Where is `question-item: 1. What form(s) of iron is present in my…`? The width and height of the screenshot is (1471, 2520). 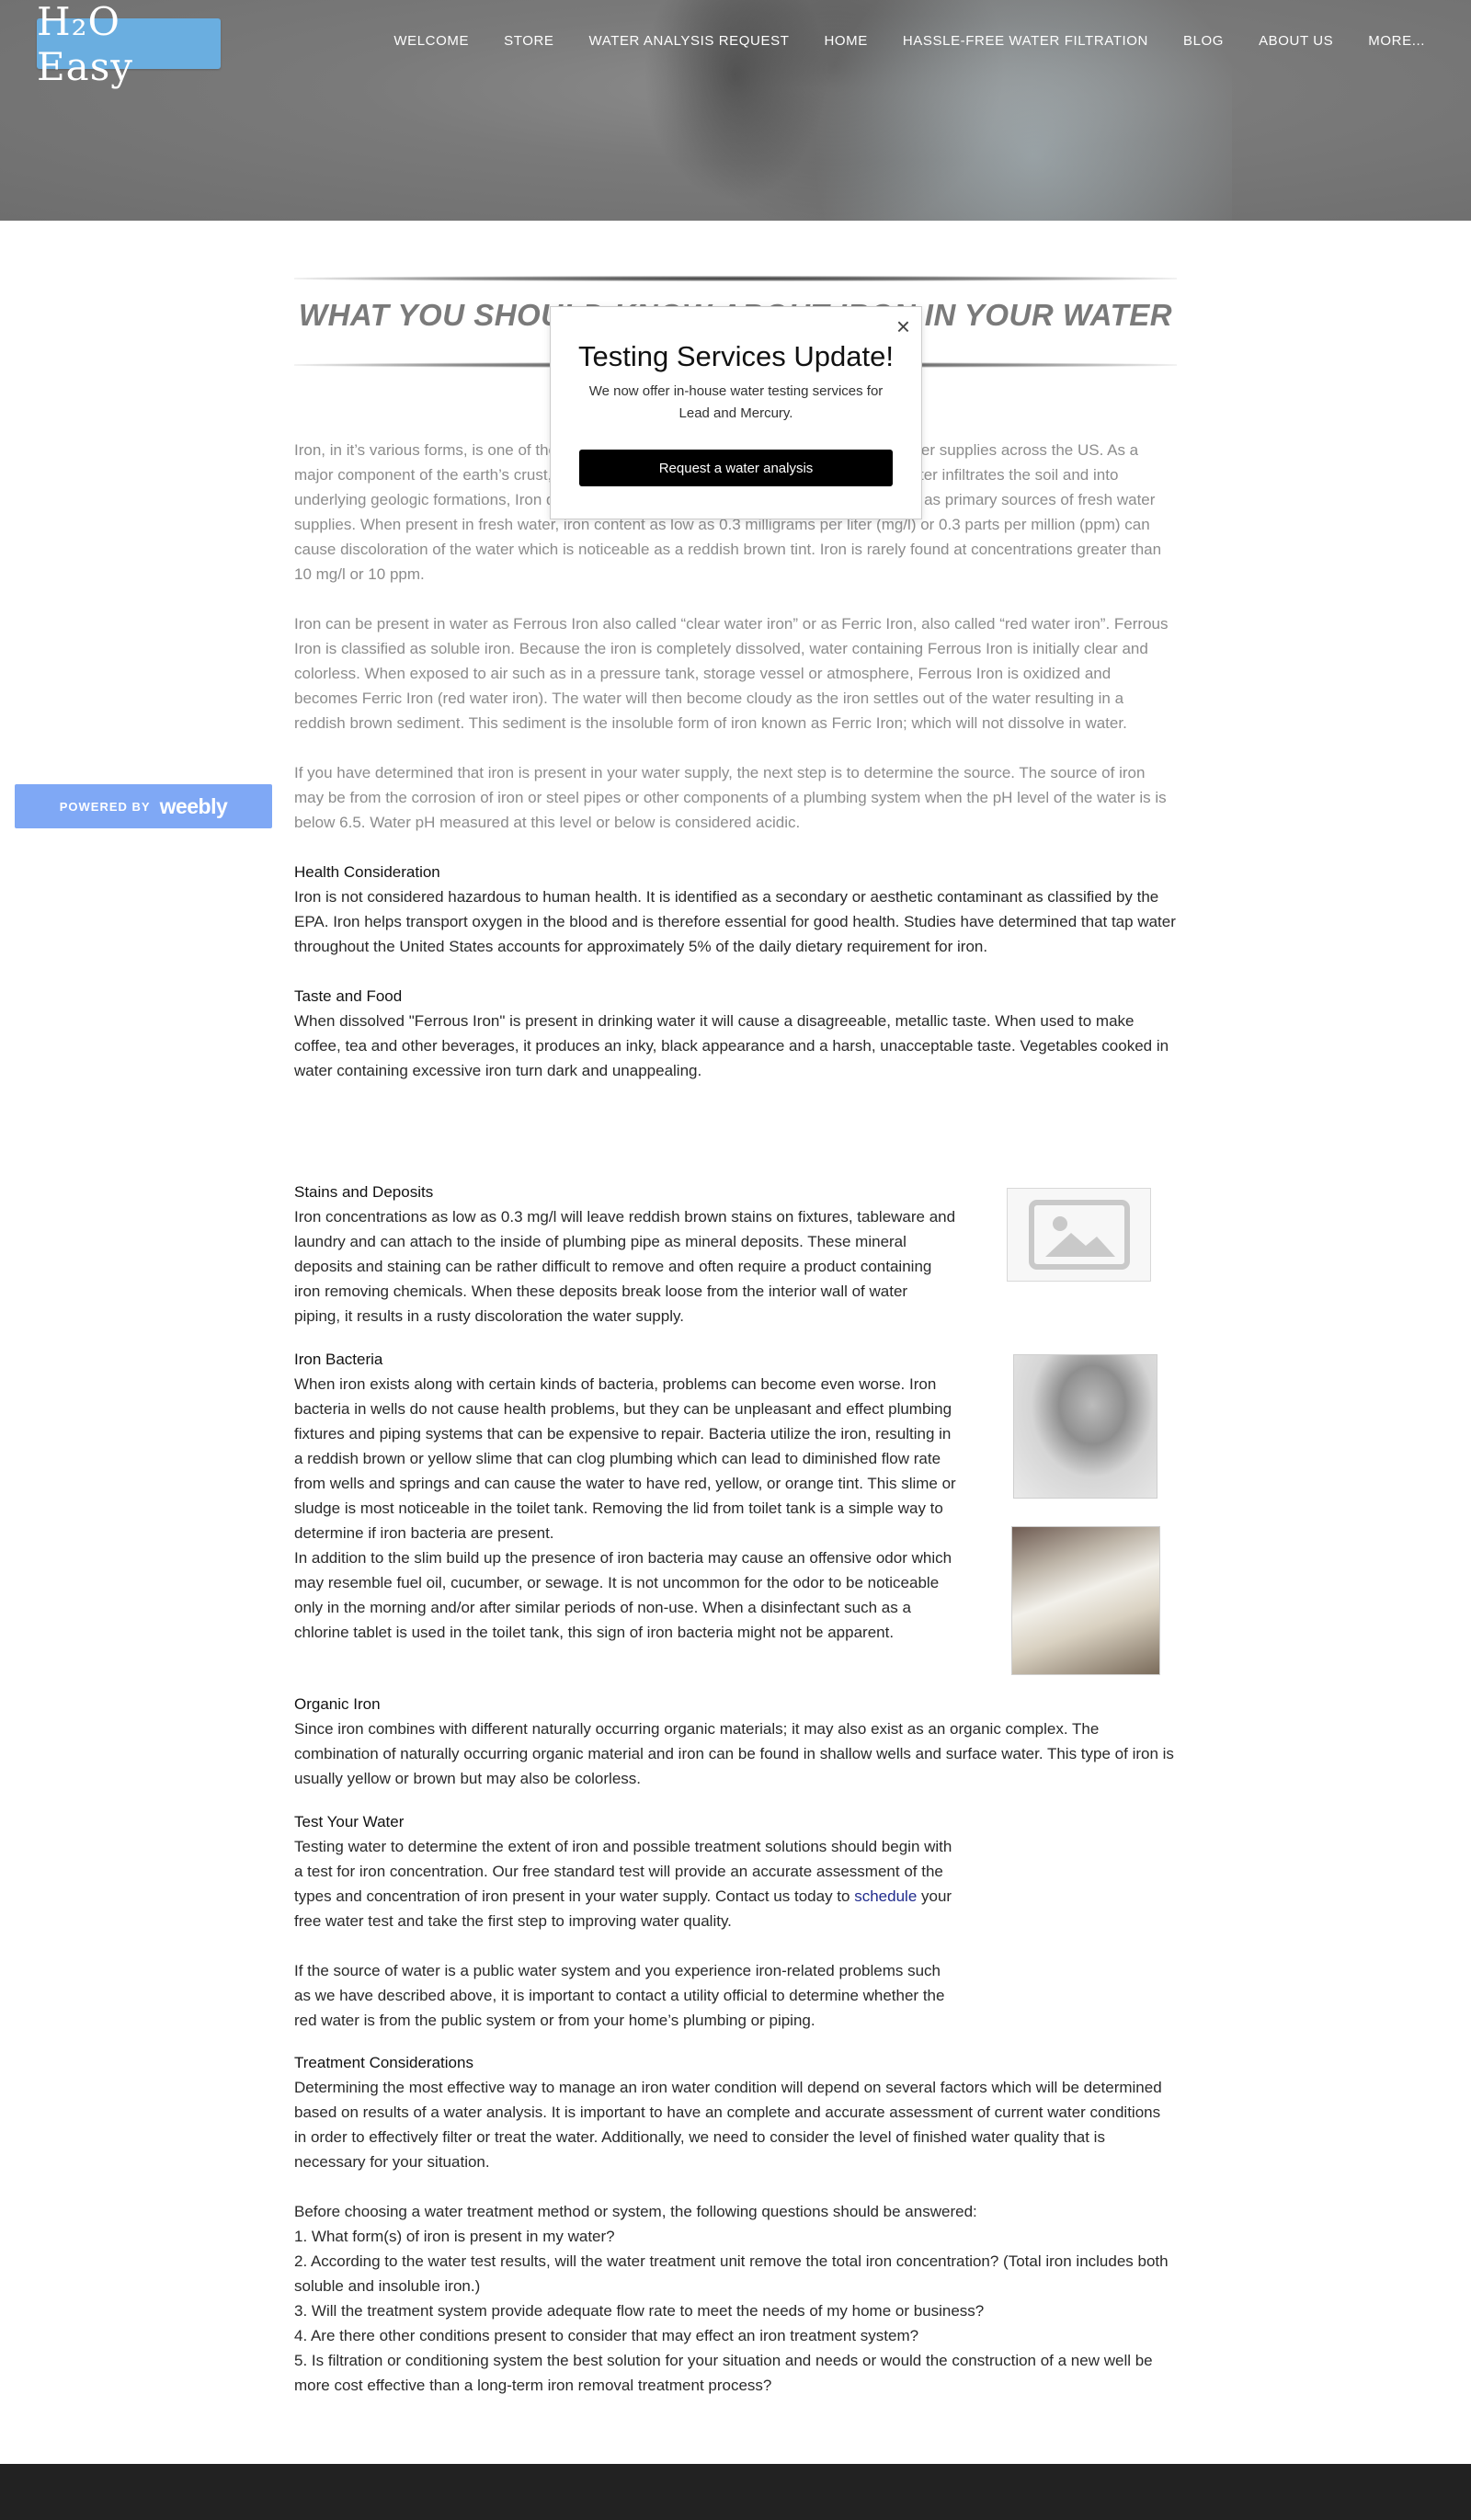 question-item: 1. What form(s) of iron is present in my… is located at coordinates (454, 2236).